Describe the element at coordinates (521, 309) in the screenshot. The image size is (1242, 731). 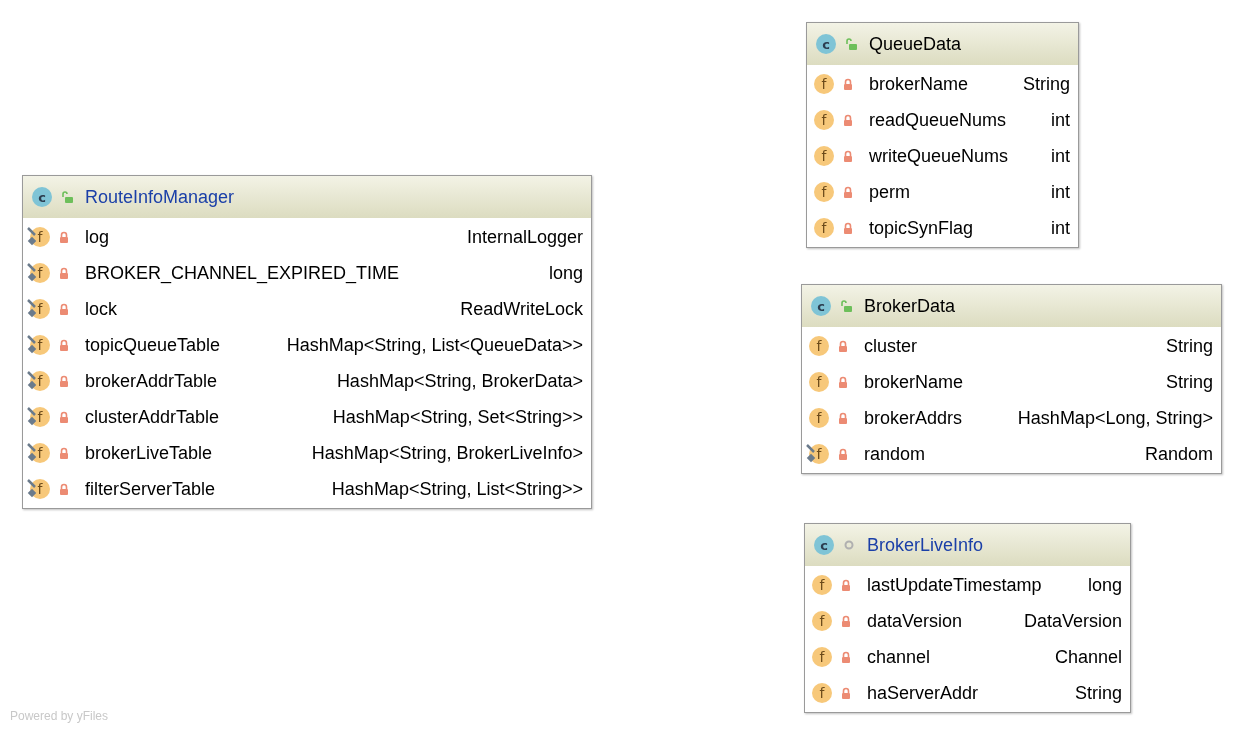
I see `field-type: ReadWriteLock` at that location.